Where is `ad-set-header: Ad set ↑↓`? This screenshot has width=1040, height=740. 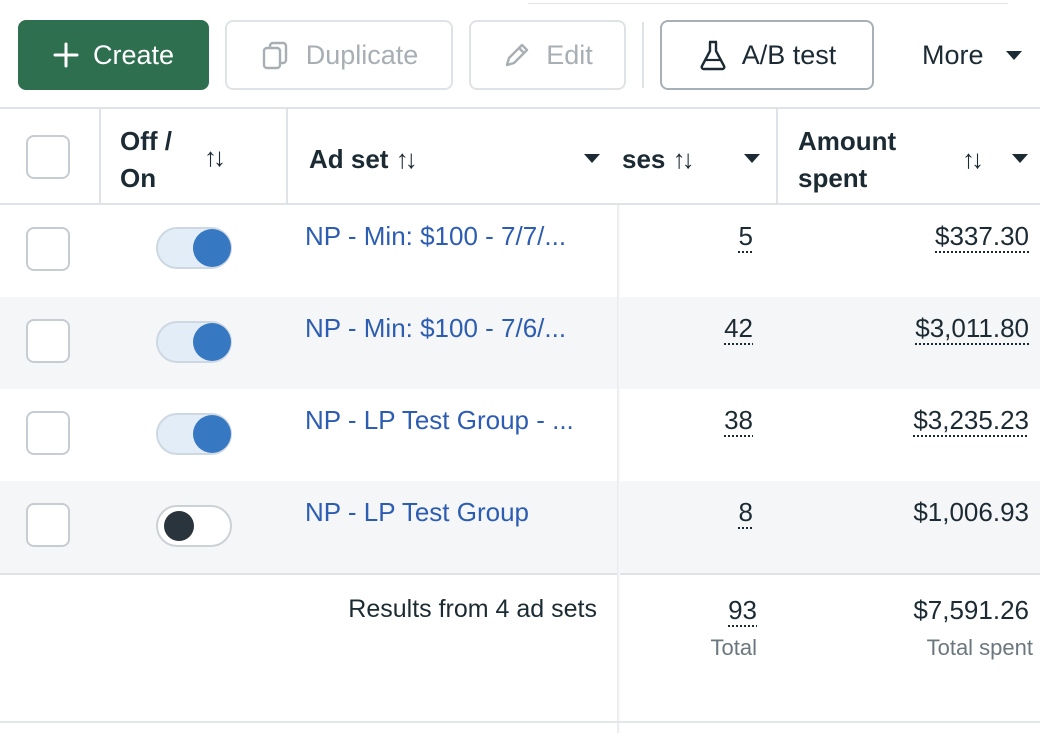
ad-set-header: Ad set ↑↓ is located at coordinates (363, 159).